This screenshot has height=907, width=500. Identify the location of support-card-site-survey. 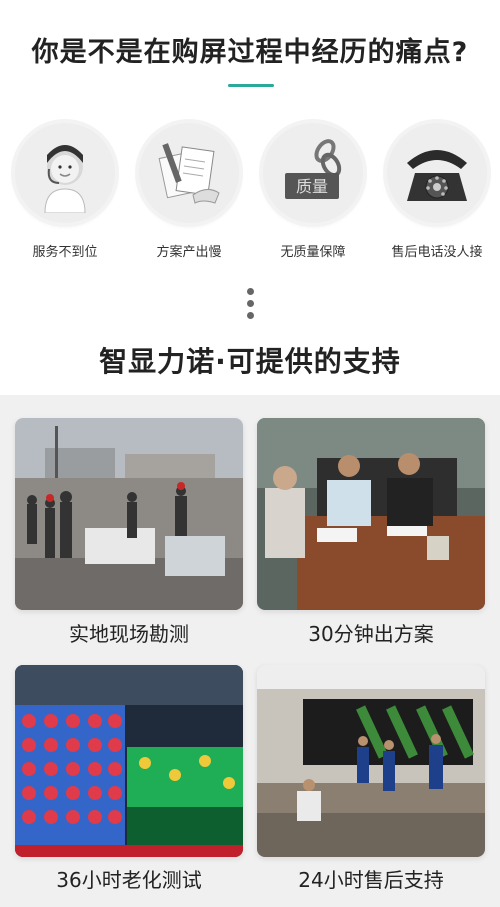
(129, 514).